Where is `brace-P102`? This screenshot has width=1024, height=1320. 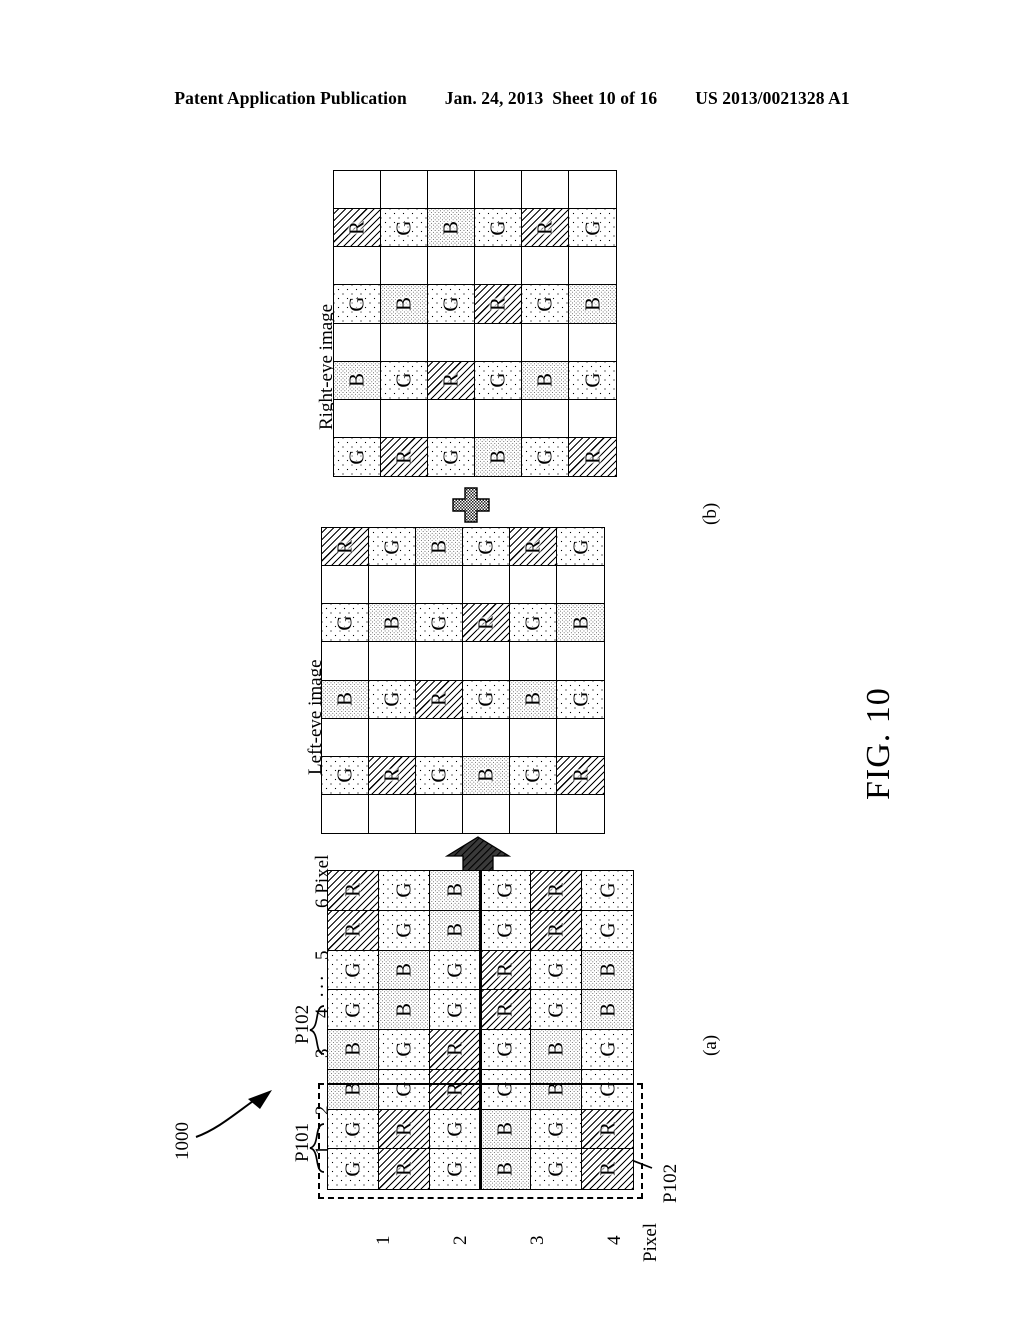
brace-P102 is located at coordinates (317, 1030).